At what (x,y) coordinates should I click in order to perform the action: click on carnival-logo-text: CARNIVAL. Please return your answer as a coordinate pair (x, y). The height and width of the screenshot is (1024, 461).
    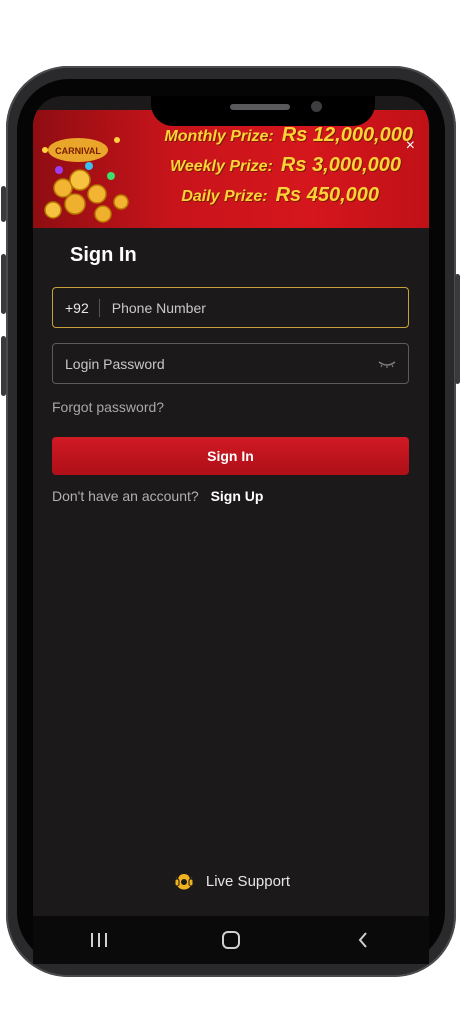
    Looking at the image, I should click on (78, 151).